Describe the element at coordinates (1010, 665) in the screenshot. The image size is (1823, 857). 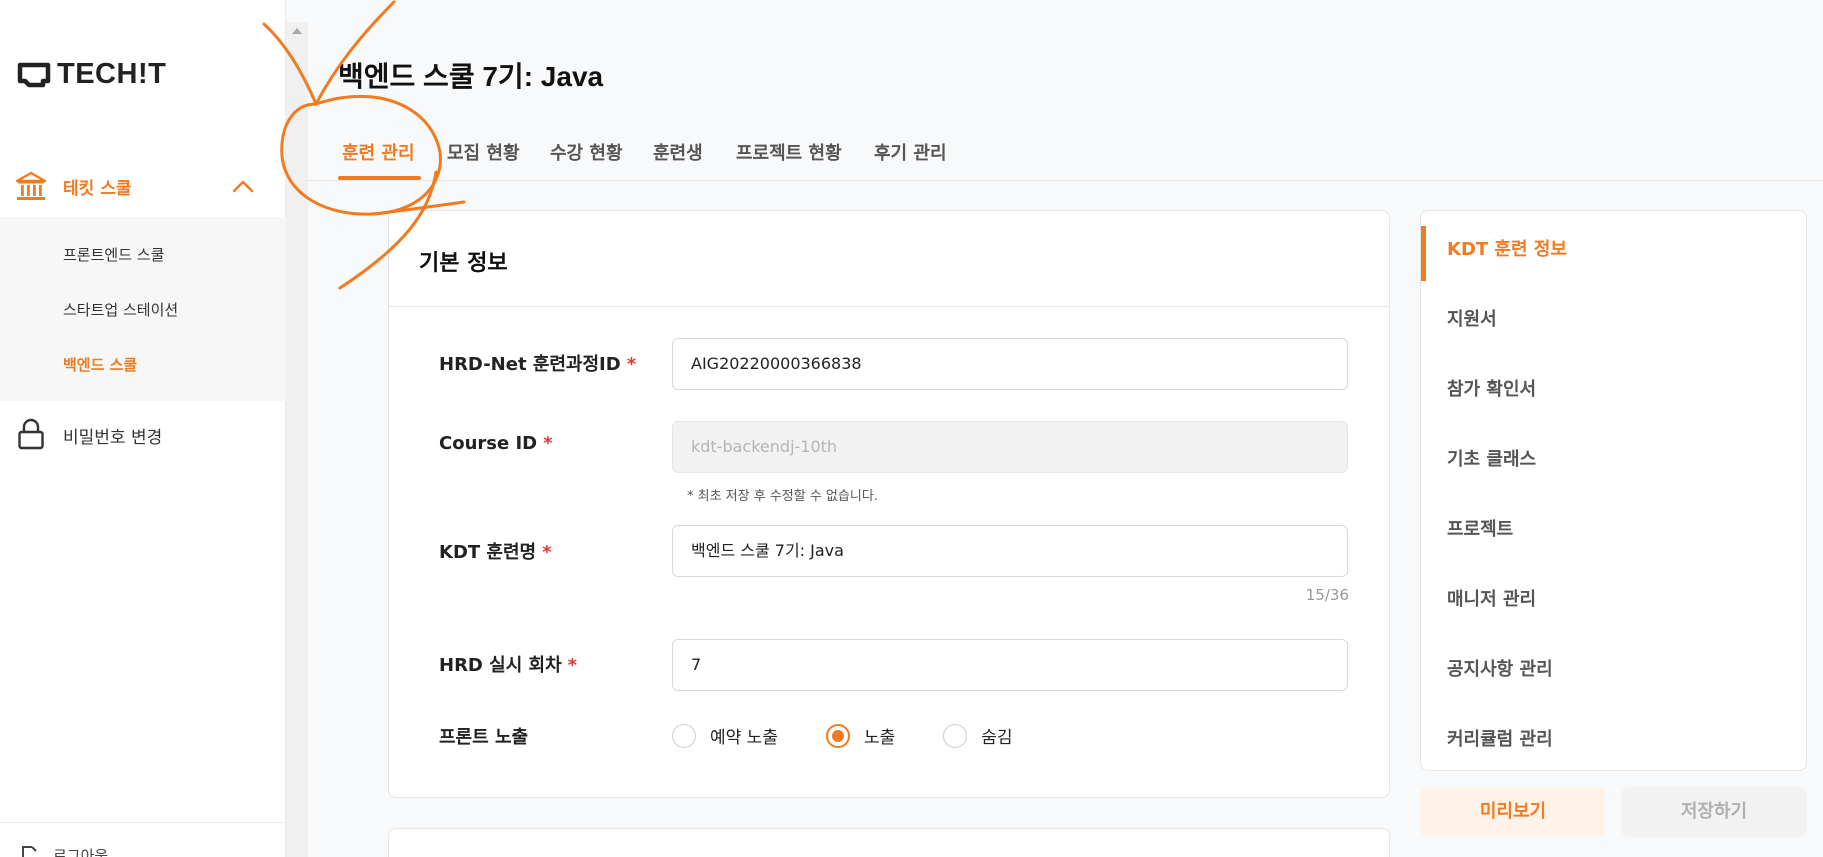
I see `hrd-round-input: 7` at that location.